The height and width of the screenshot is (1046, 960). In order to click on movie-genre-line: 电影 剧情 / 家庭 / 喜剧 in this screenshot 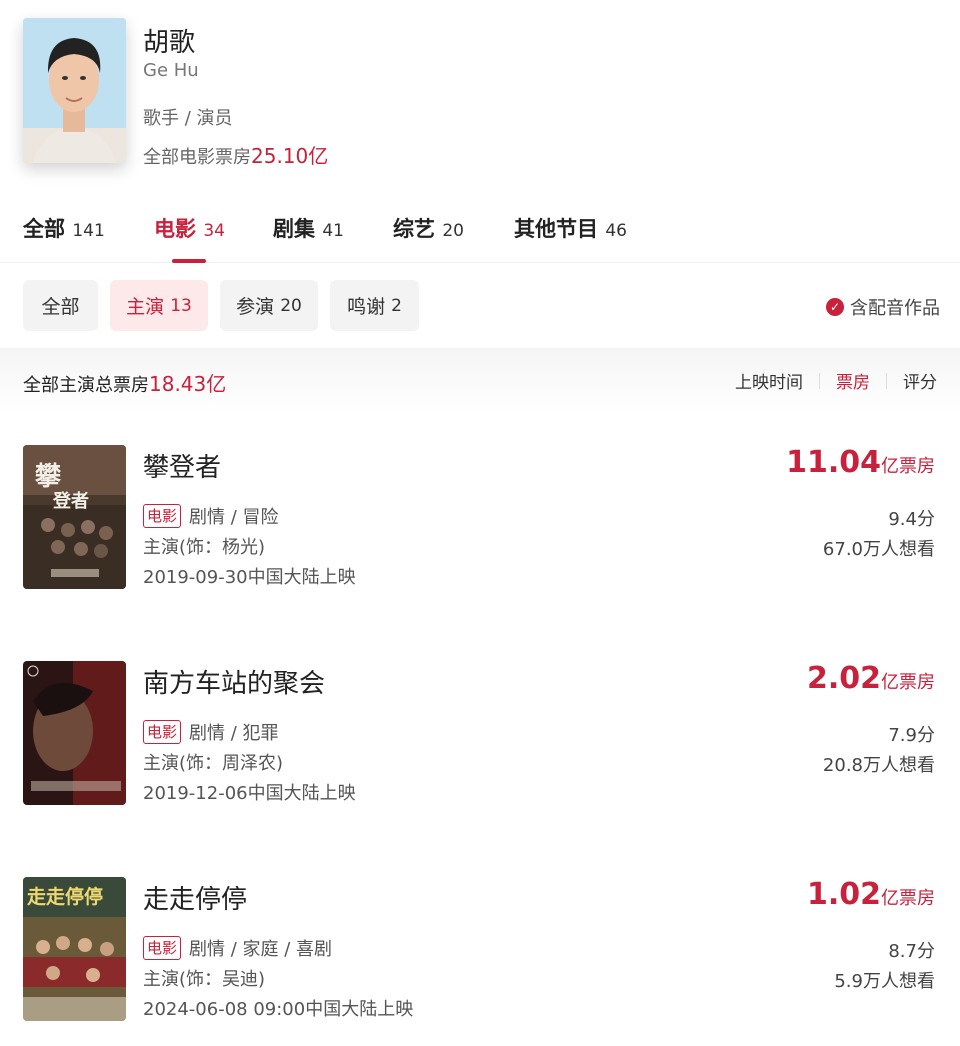, I will do `click(237, 948)`.